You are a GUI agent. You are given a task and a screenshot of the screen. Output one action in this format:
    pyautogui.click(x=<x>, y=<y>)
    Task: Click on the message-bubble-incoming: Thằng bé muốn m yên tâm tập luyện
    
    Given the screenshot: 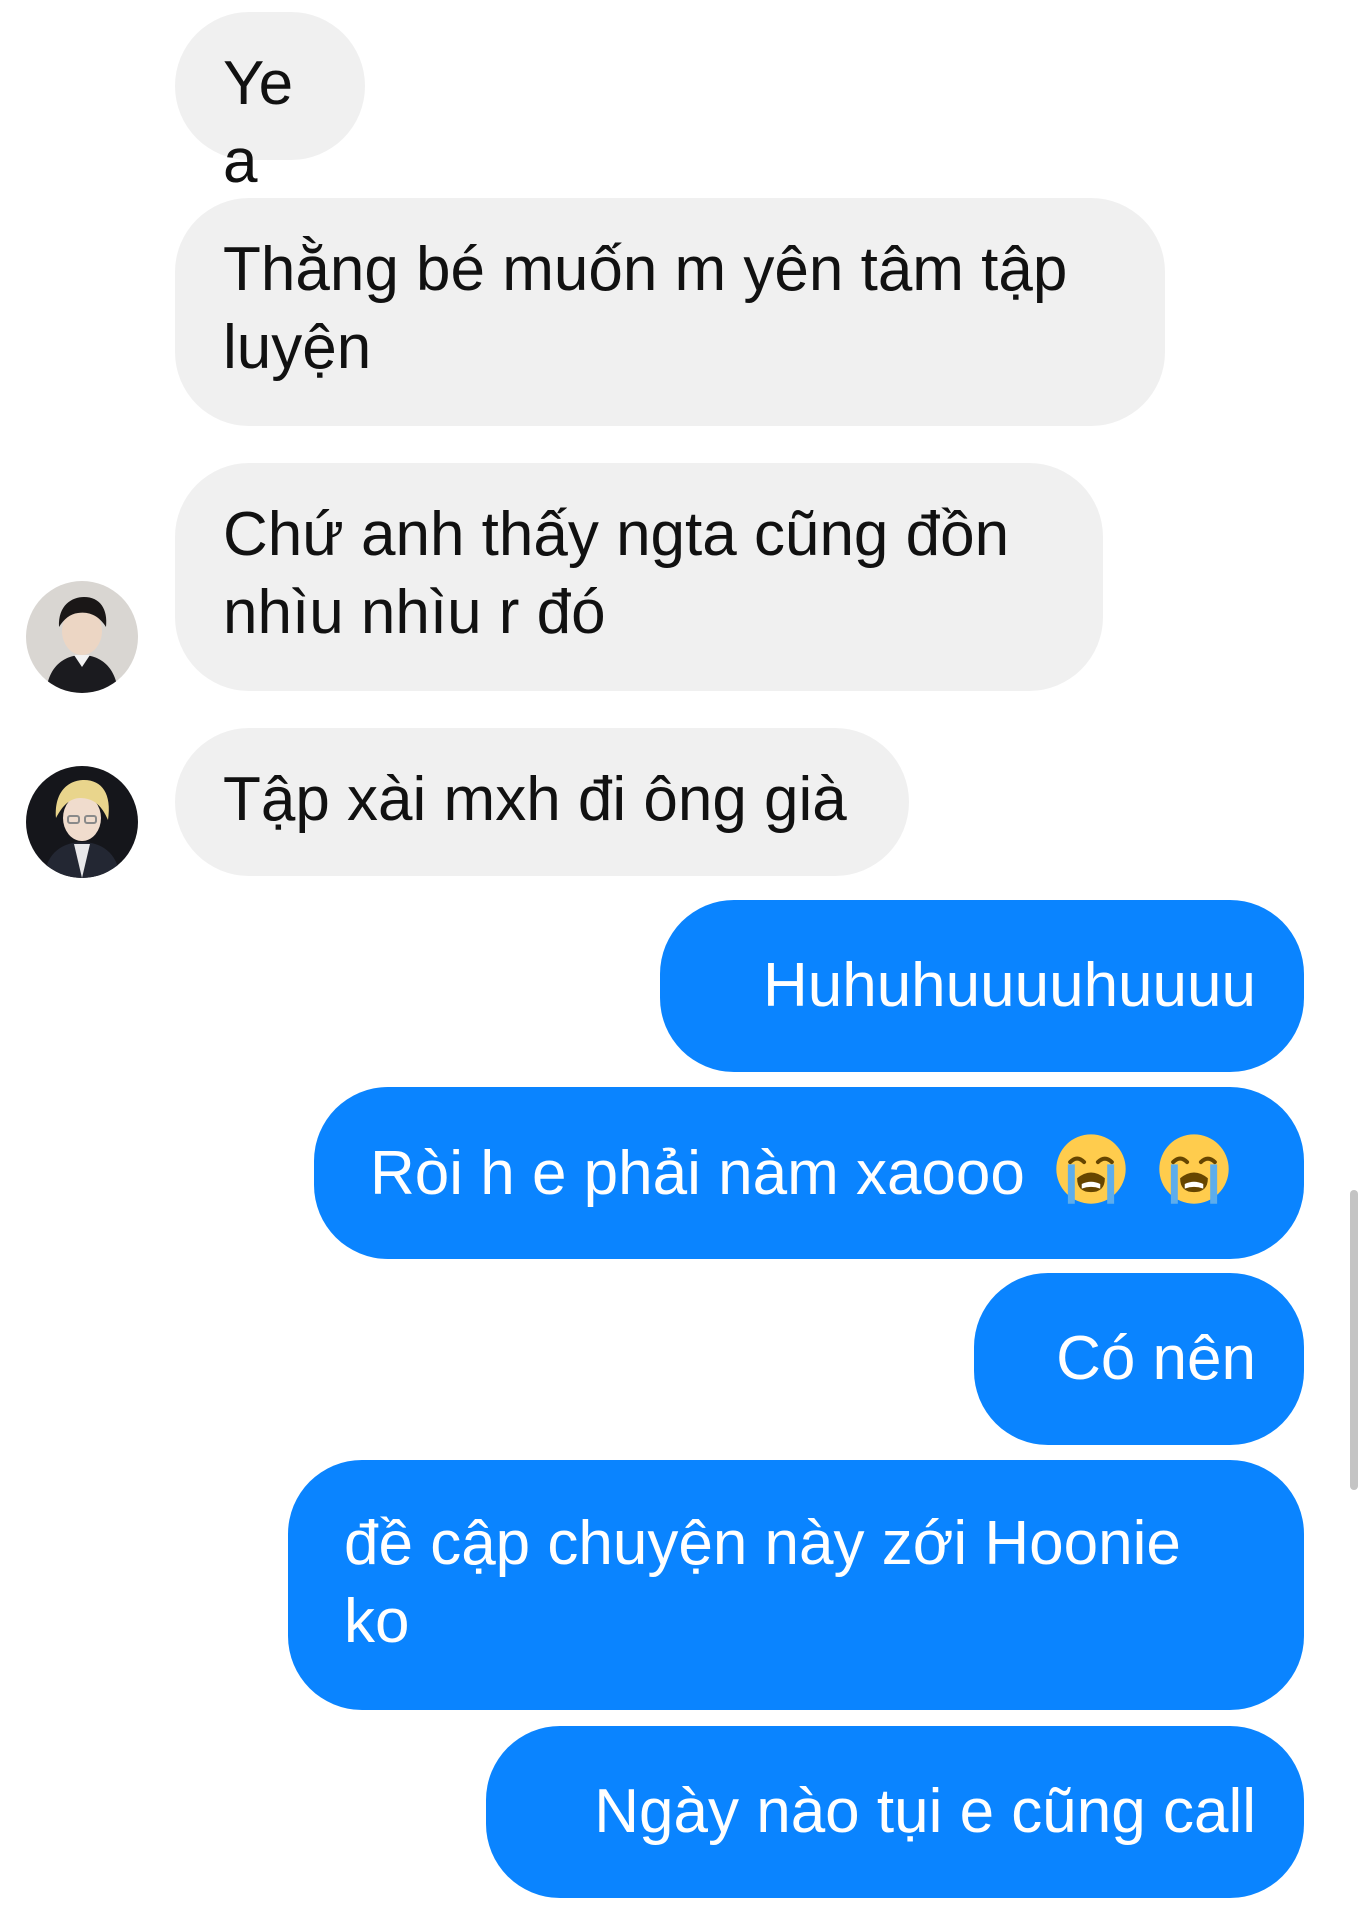 What is the action you would take?
    pyautogui.click(x=670, y=312)
    